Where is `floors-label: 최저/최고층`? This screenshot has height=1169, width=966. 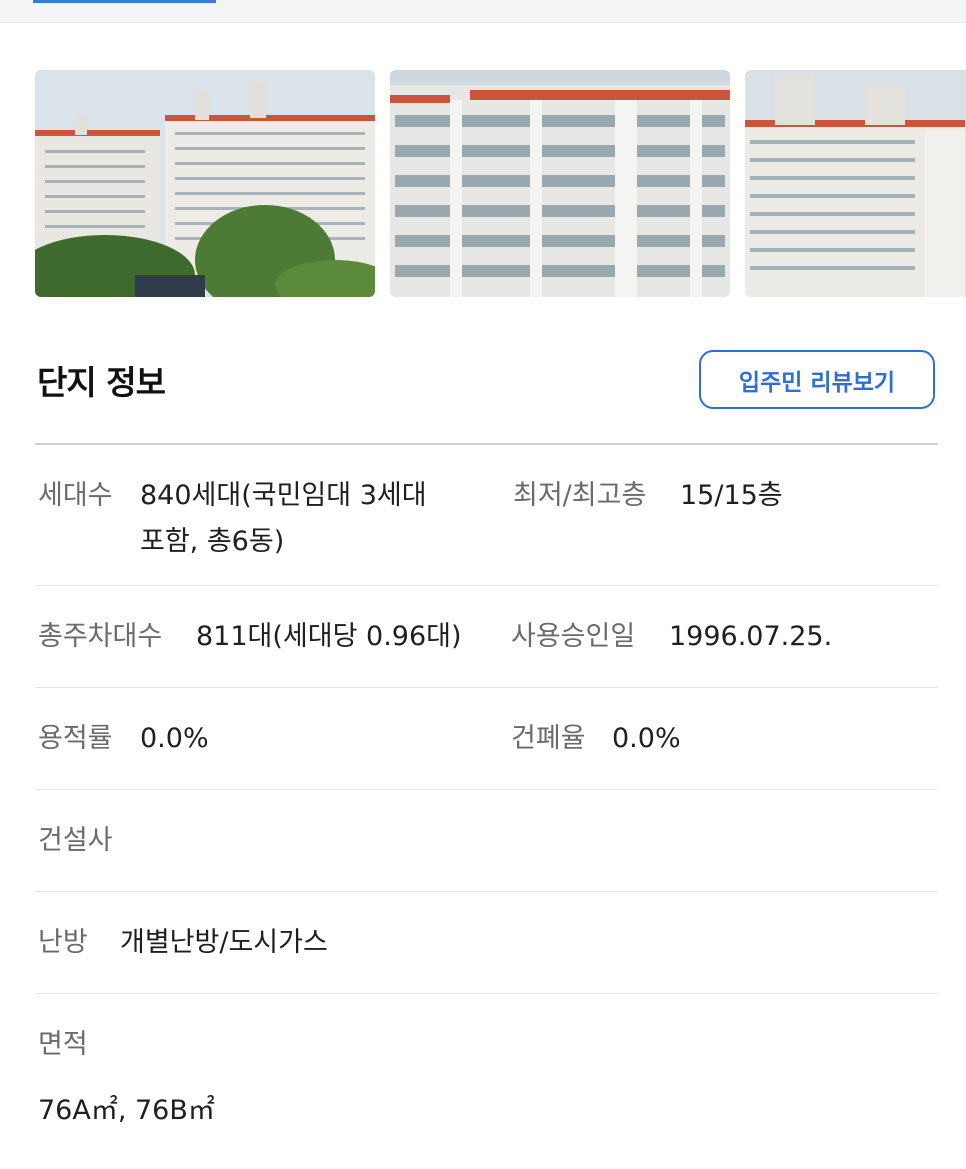 floors-label: 최저/최고층 is located at coordinates (580, 495).